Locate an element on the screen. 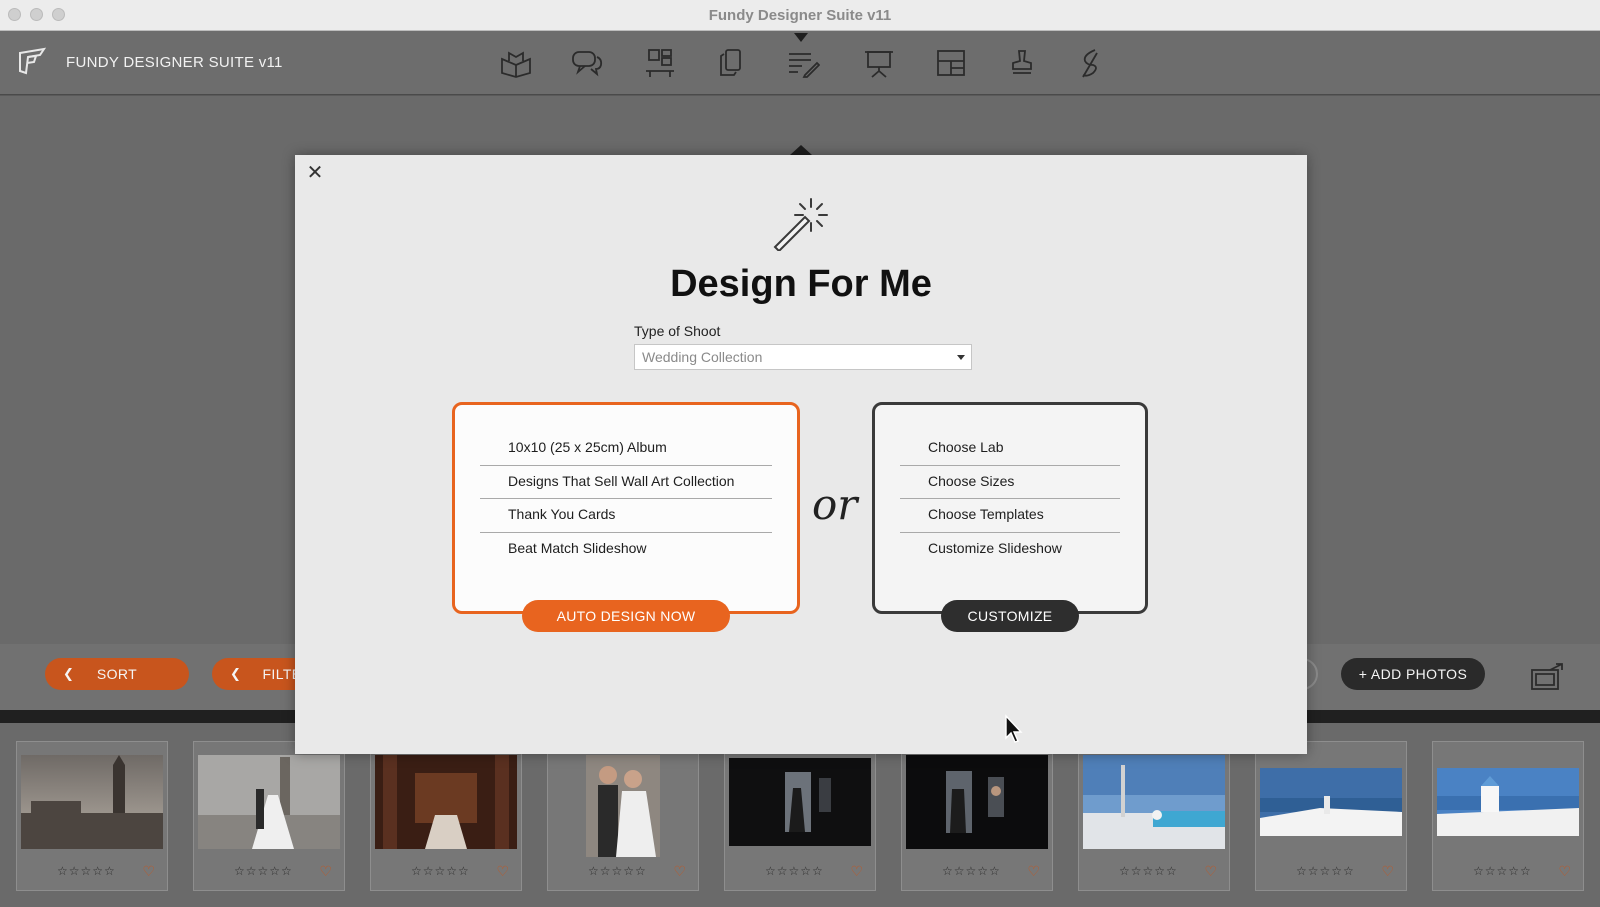 The image size is (1600, 907). sort-button: ❮ SORT is located at coordinates (117, 674).